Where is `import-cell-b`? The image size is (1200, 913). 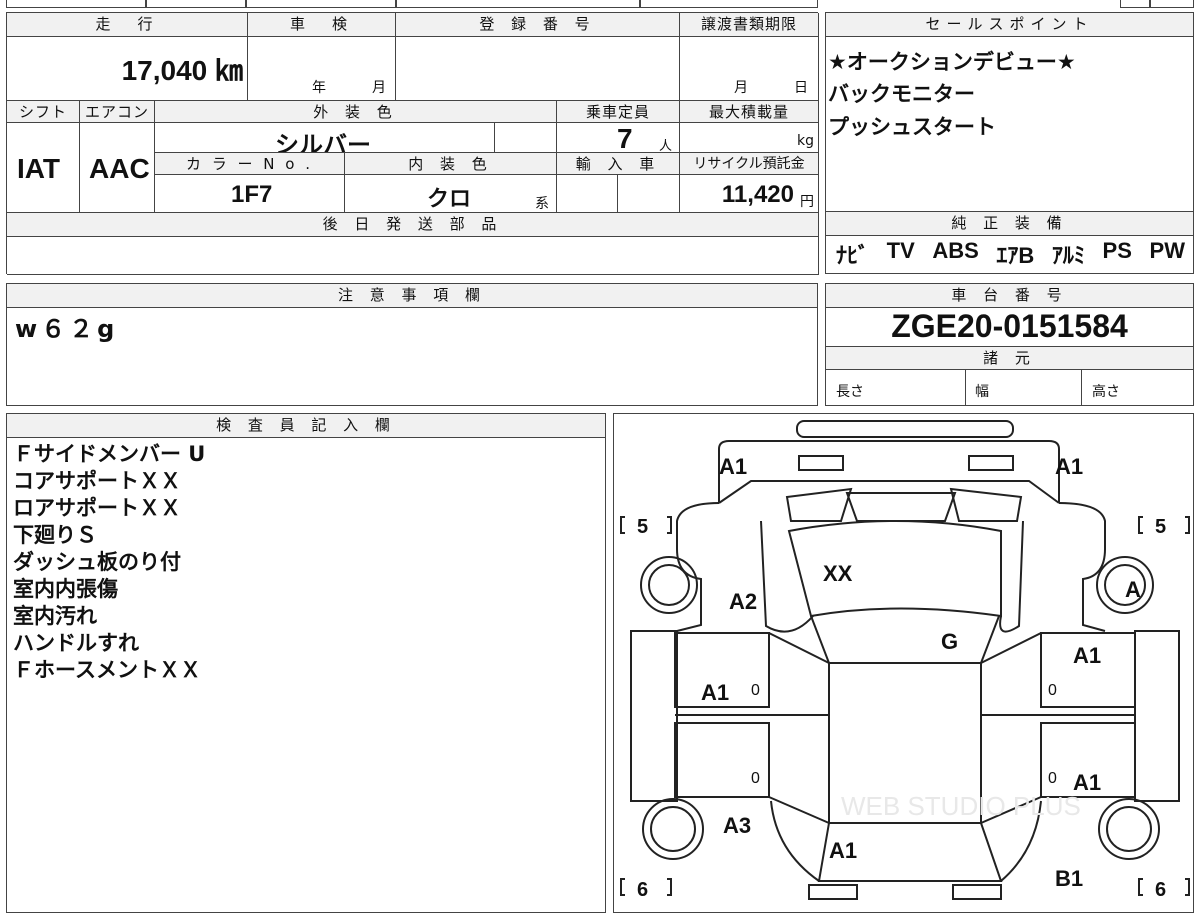
import-cell-b is located at coordinates (649, 194).